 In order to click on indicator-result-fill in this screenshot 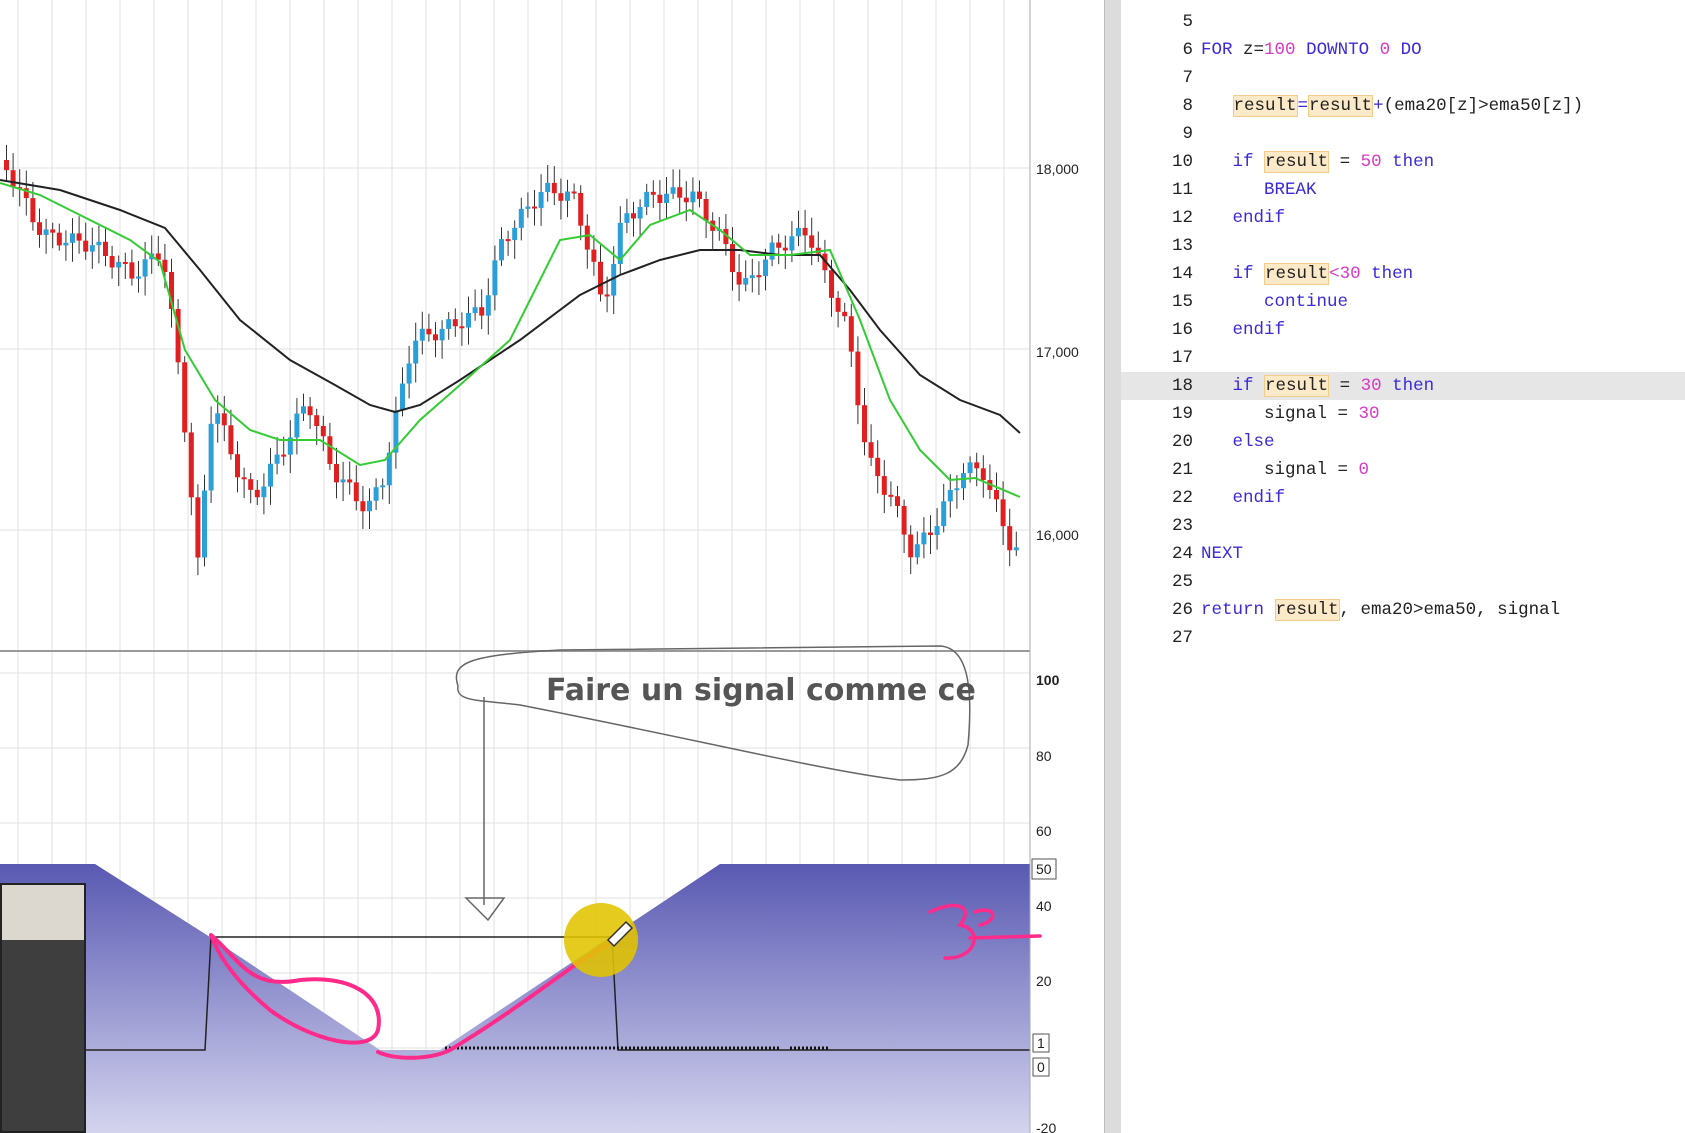, I will do `click(515, 998)`.